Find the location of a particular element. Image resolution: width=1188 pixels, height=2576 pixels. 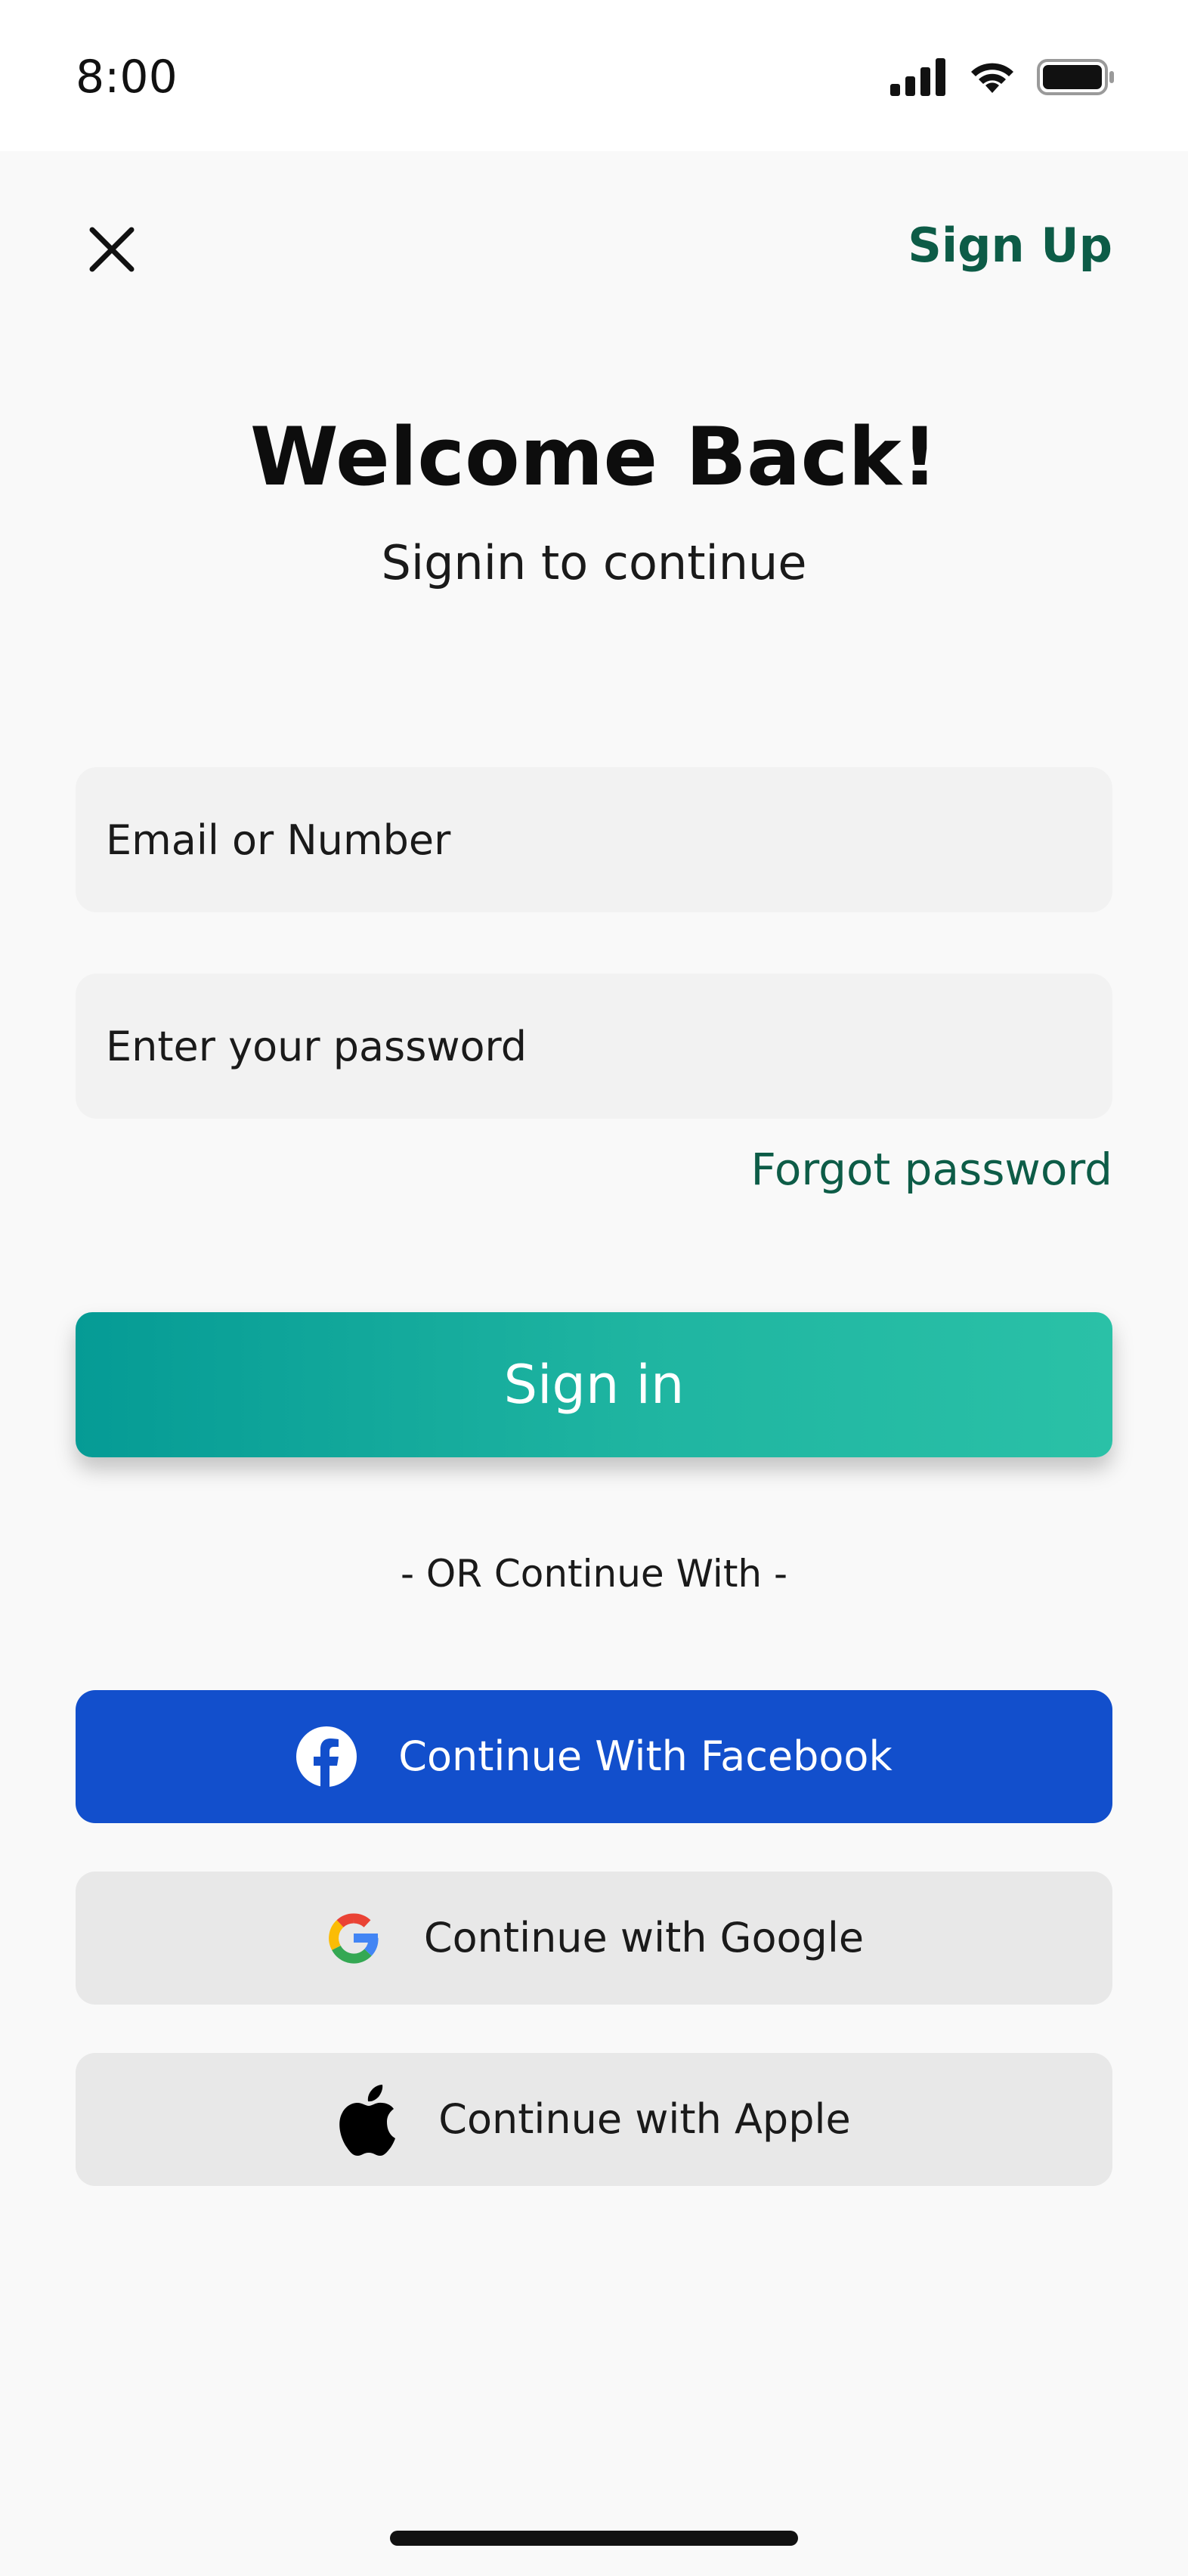

cellular-signal-icon is located at coordinates (918, 77).